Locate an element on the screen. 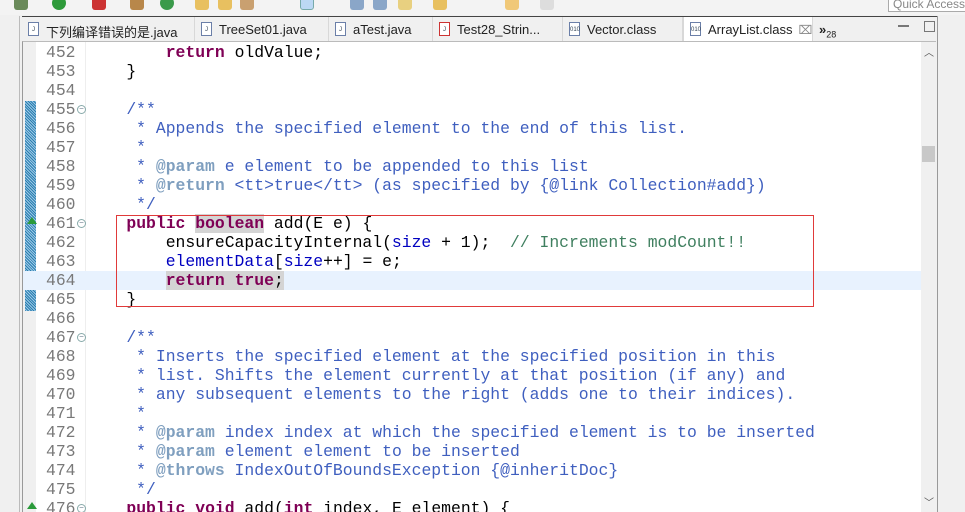 The image size is (965, 512). tab-arraylist-class: 010 ArrayList.class ⌧ is located at coordinates (748, 29).